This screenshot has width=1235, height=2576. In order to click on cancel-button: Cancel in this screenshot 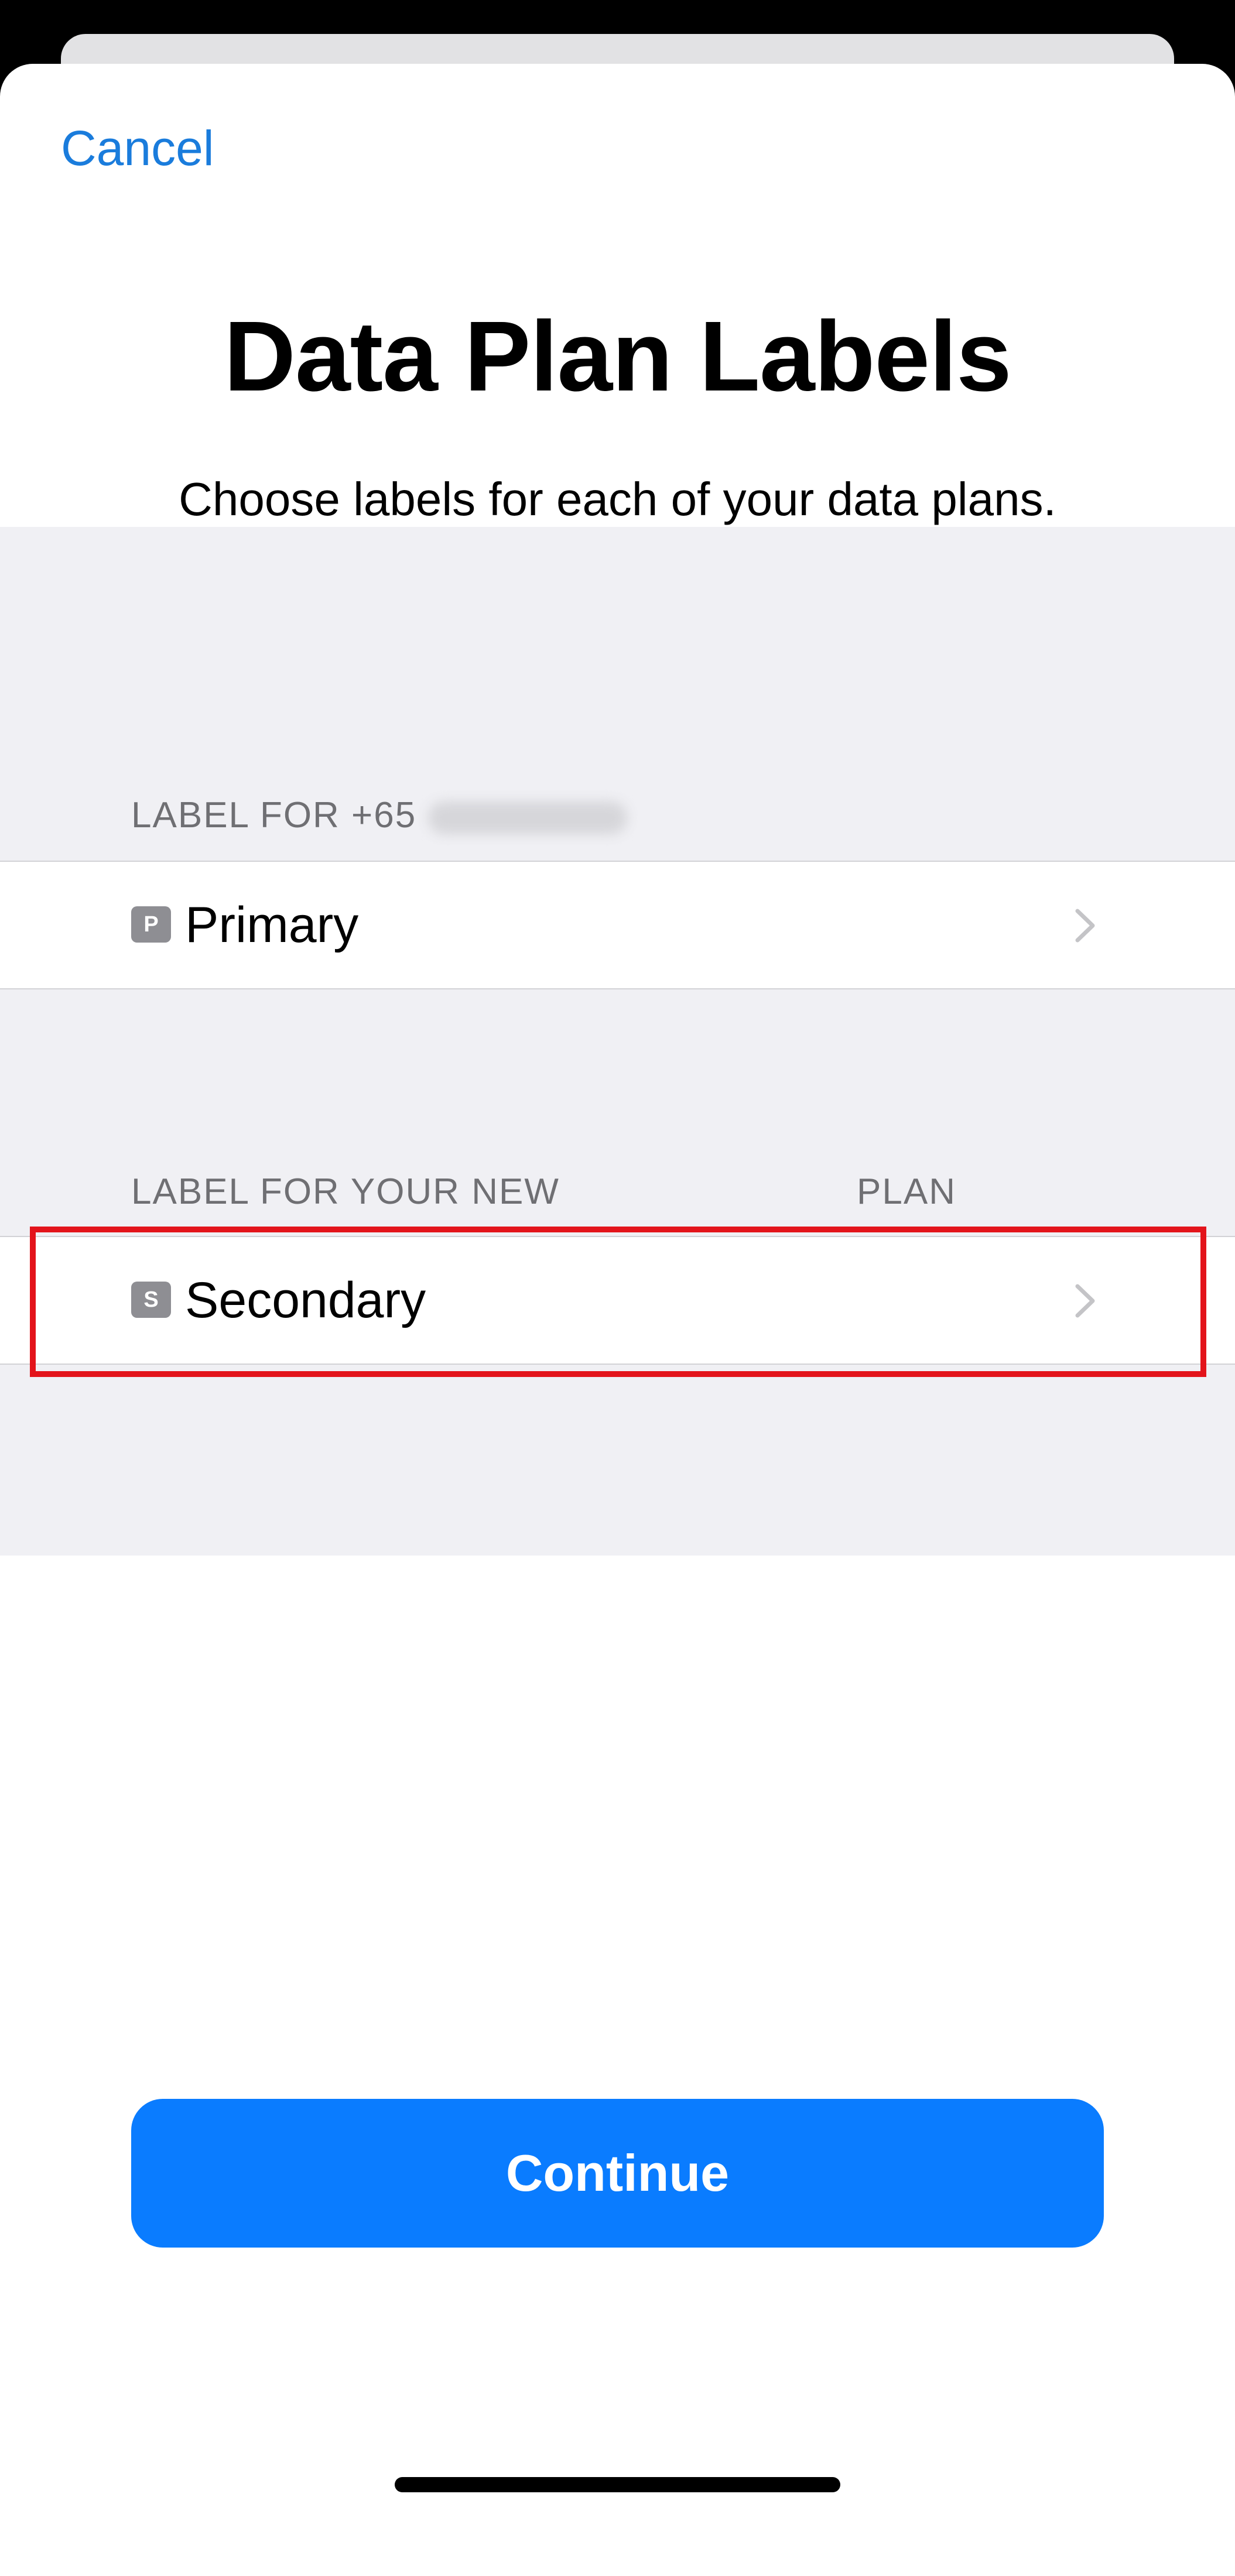, I will do `click(137, 148)`.